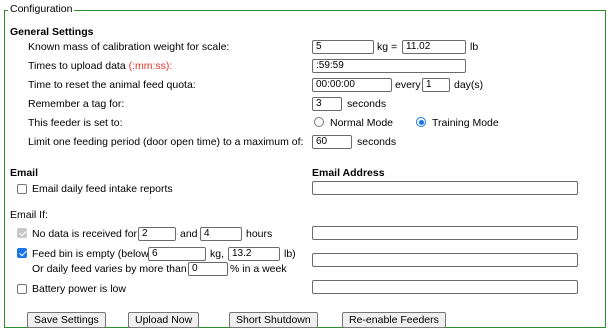  Describe the element at coordinates (24, 173) in the screenshot. I see `email-heading: Email` at that location.